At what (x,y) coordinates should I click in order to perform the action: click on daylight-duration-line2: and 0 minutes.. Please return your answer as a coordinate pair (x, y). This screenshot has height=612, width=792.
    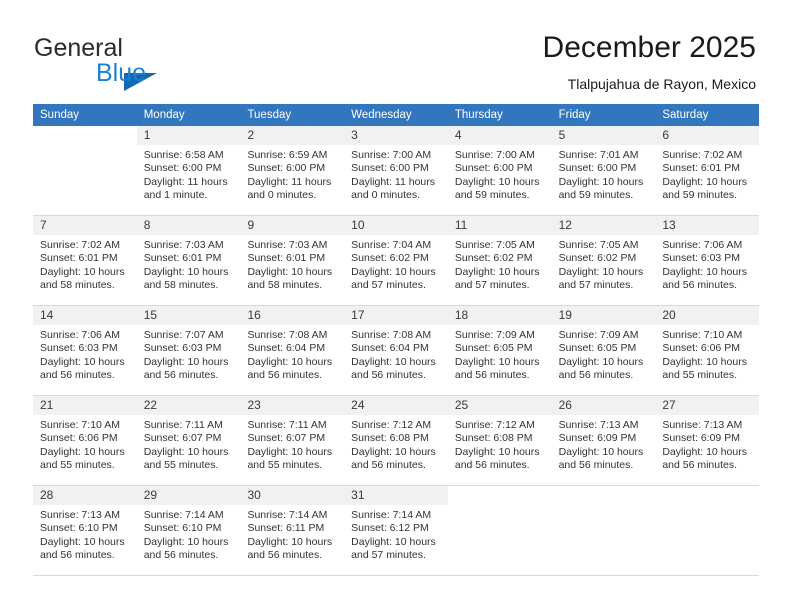
    Looking at the image, I should click on (386, 195).